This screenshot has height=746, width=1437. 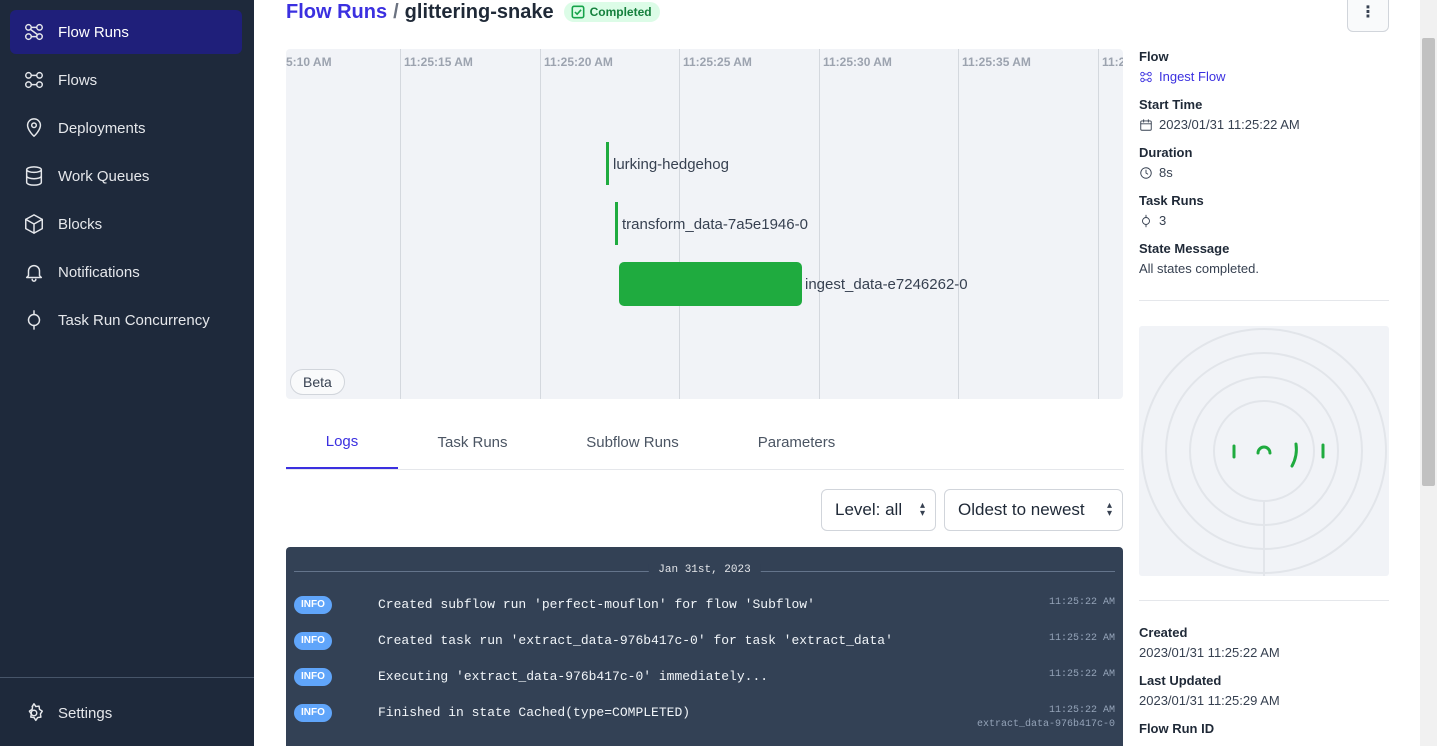 What do you see at coordinates (126, 224) in the screenshot?
I see `sidebar-item-blocks: Blocks` at bounding box center [126, 224].